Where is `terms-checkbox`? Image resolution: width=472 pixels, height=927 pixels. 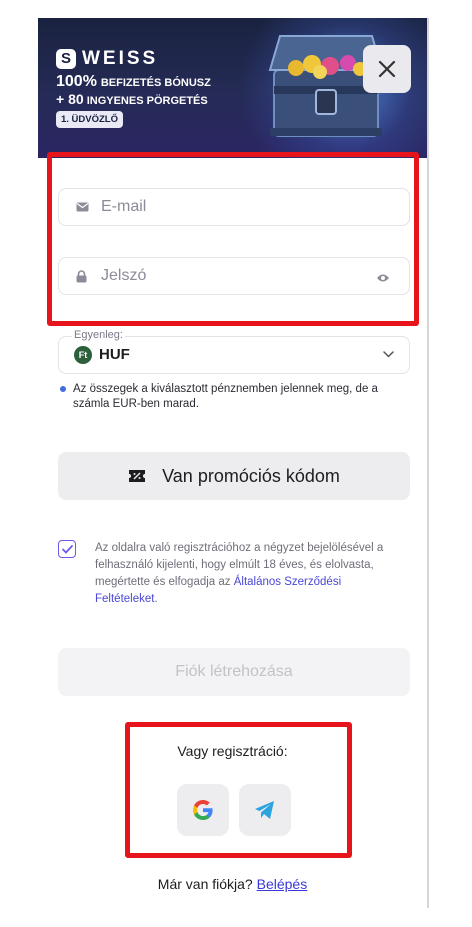
terms-checkbox is located at coordinates (67, 549).